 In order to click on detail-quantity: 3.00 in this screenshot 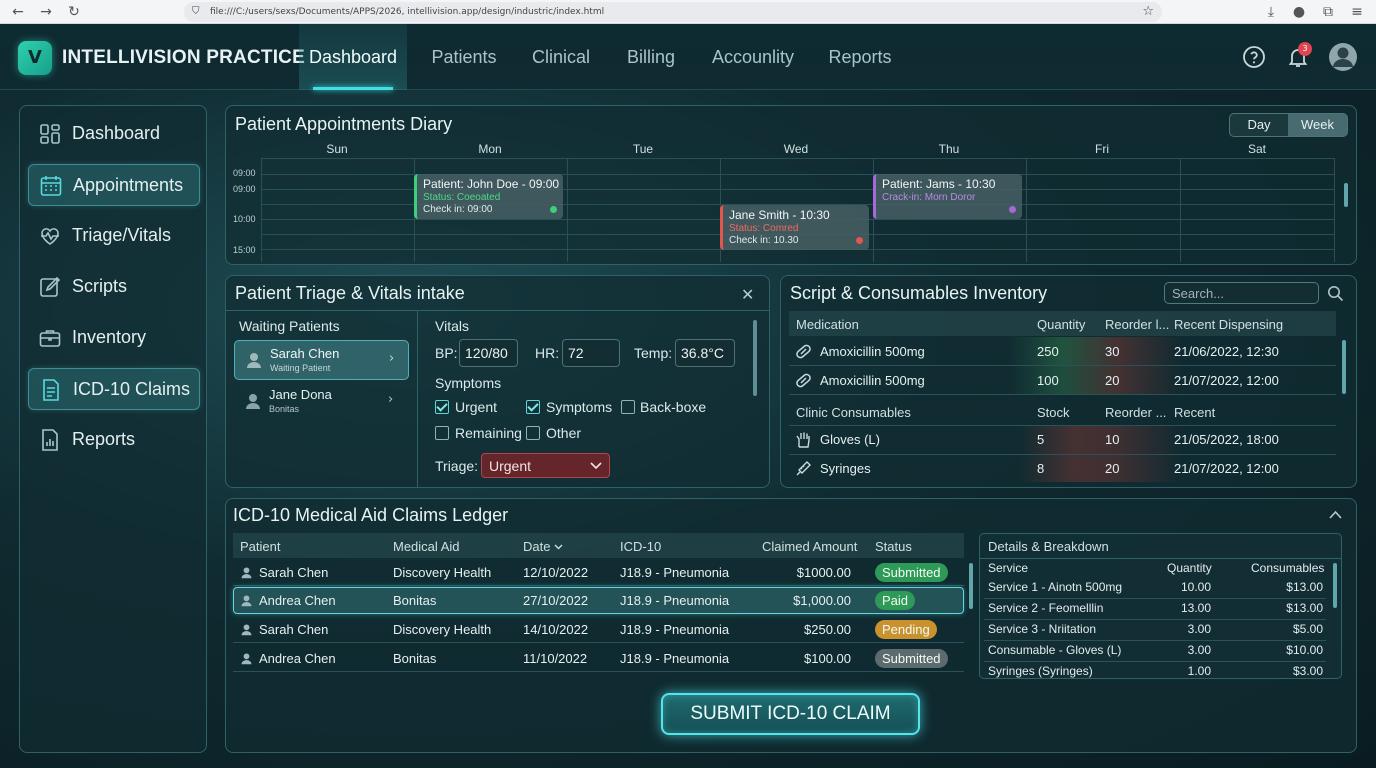, I will do `click(1199, 650)`.